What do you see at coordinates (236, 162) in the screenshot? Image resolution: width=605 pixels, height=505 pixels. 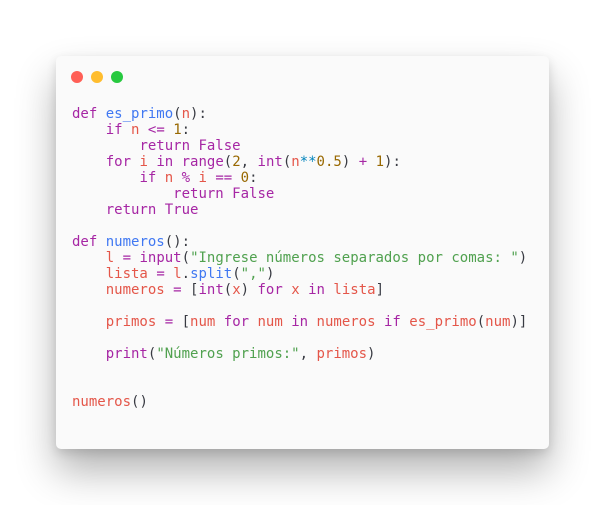 I see `code-token-number: 2` at bounding box center [236, 162].